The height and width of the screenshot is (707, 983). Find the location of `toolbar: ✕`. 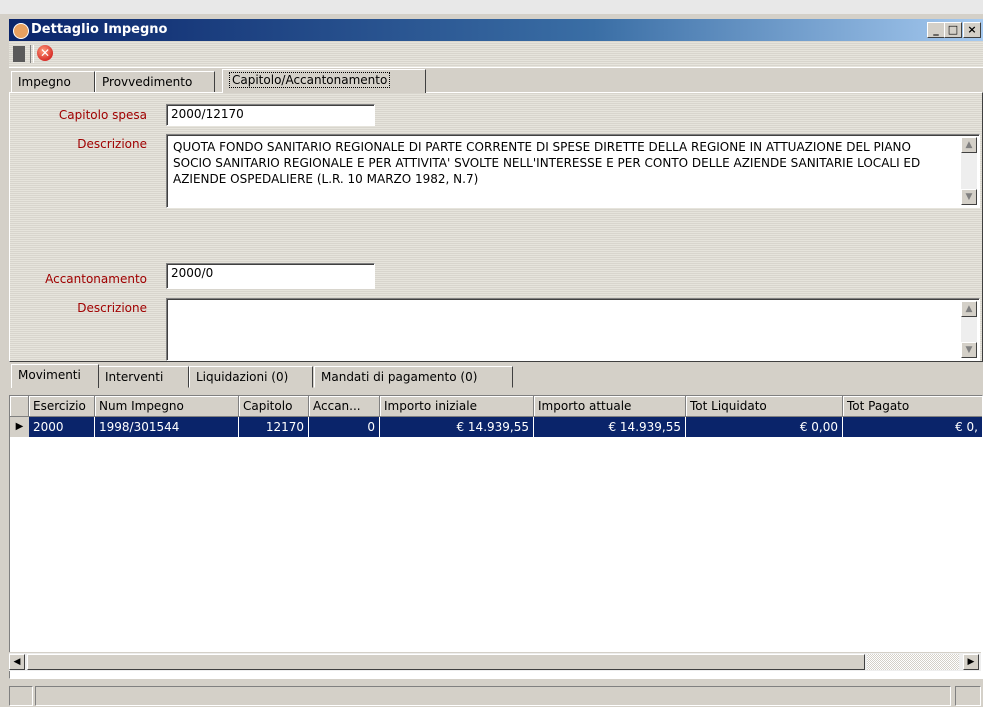

toolbar: ✕ is located at coordinates (496, 54).